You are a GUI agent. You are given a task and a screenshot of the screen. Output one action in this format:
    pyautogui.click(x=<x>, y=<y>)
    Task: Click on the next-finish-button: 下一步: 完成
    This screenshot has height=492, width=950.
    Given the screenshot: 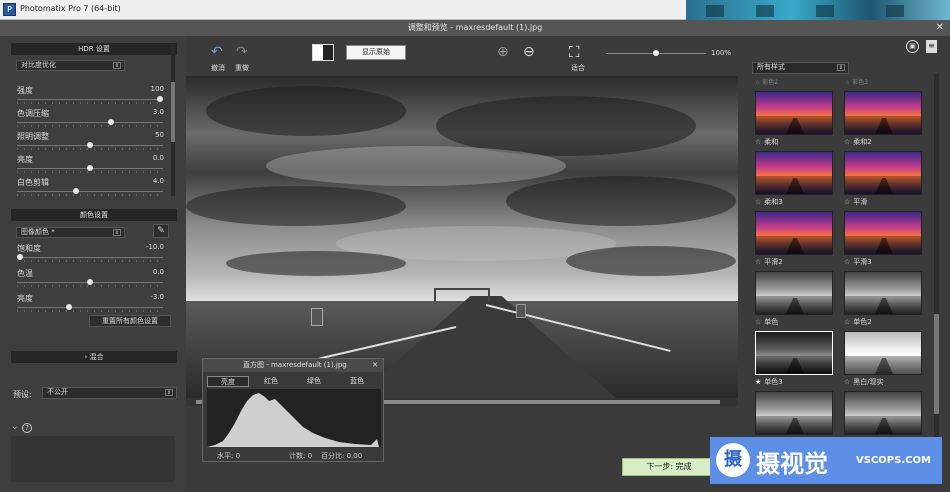 What is the action you would take?
    pyautogui.click(x=669, y=467)
    